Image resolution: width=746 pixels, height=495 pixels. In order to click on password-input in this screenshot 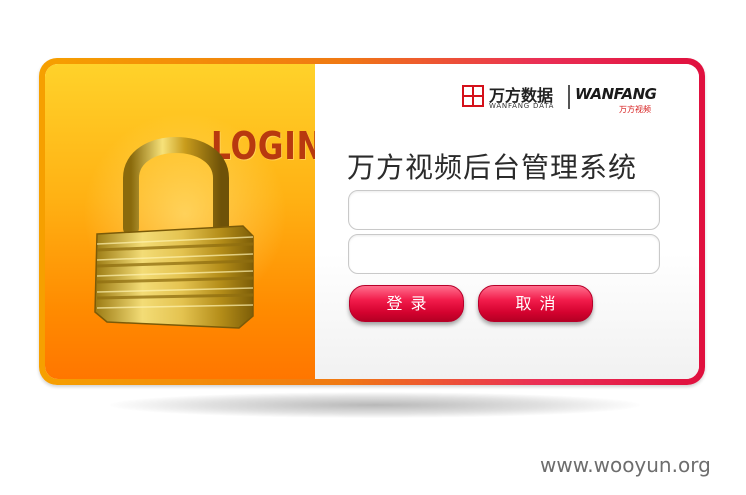, I will do `click(504, 254)`.